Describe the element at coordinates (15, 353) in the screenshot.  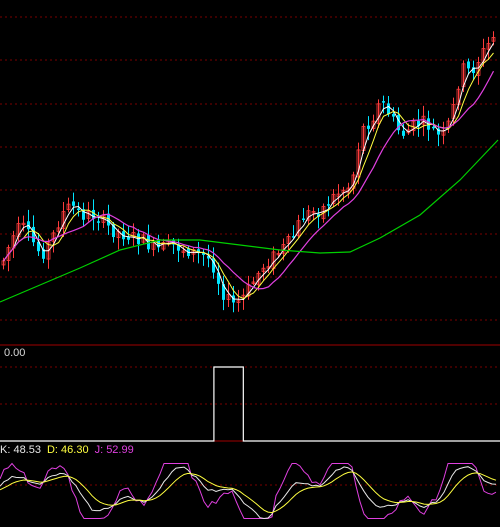
I see `indicator-value: 0.00` at that location.